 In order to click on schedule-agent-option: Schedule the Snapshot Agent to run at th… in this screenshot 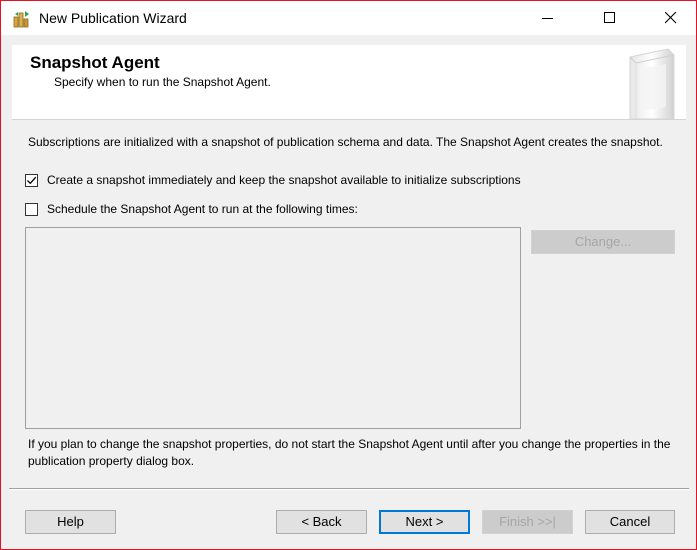, I will do `click(191, 209)`.